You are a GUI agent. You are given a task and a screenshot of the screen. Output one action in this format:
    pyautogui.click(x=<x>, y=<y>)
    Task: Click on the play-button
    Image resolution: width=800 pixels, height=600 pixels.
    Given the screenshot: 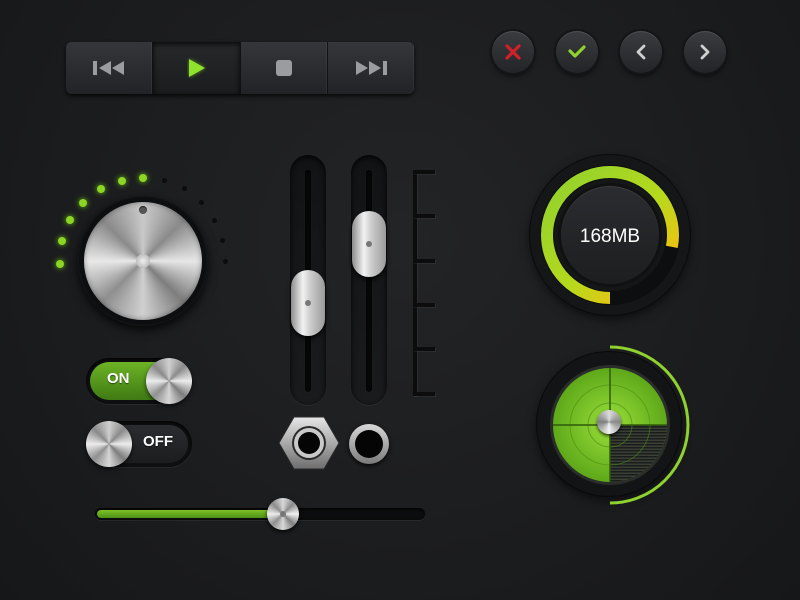 What is the action you would take?
    pyautogui.click(x=197, y=68)
    